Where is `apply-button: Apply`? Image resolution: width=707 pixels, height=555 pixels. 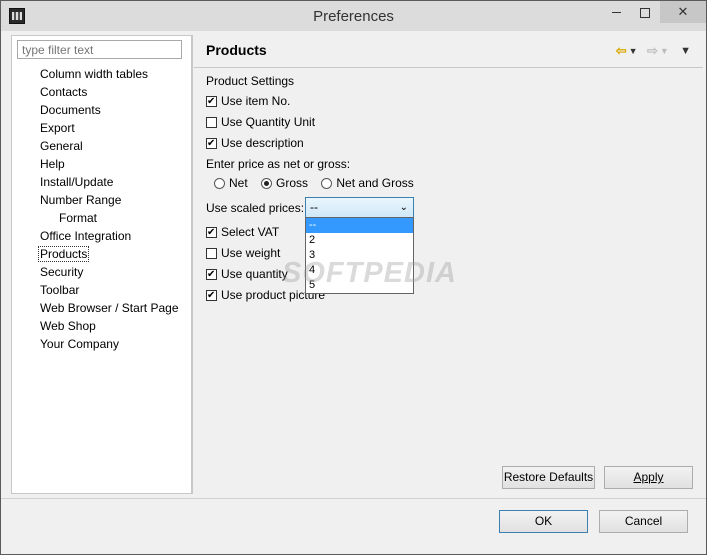
apply-button: Apply is located at coordinates (648, 477).